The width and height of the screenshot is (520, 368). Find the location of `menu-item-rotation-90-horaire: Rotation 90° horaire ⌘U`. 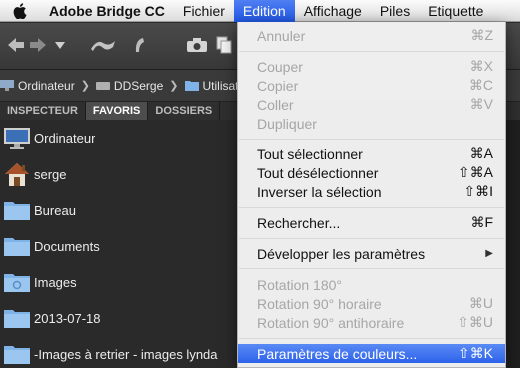

menu-item-rotation-90-horaire: Rotation 90° horaire ⌘U is located at coordinates (371, 303).